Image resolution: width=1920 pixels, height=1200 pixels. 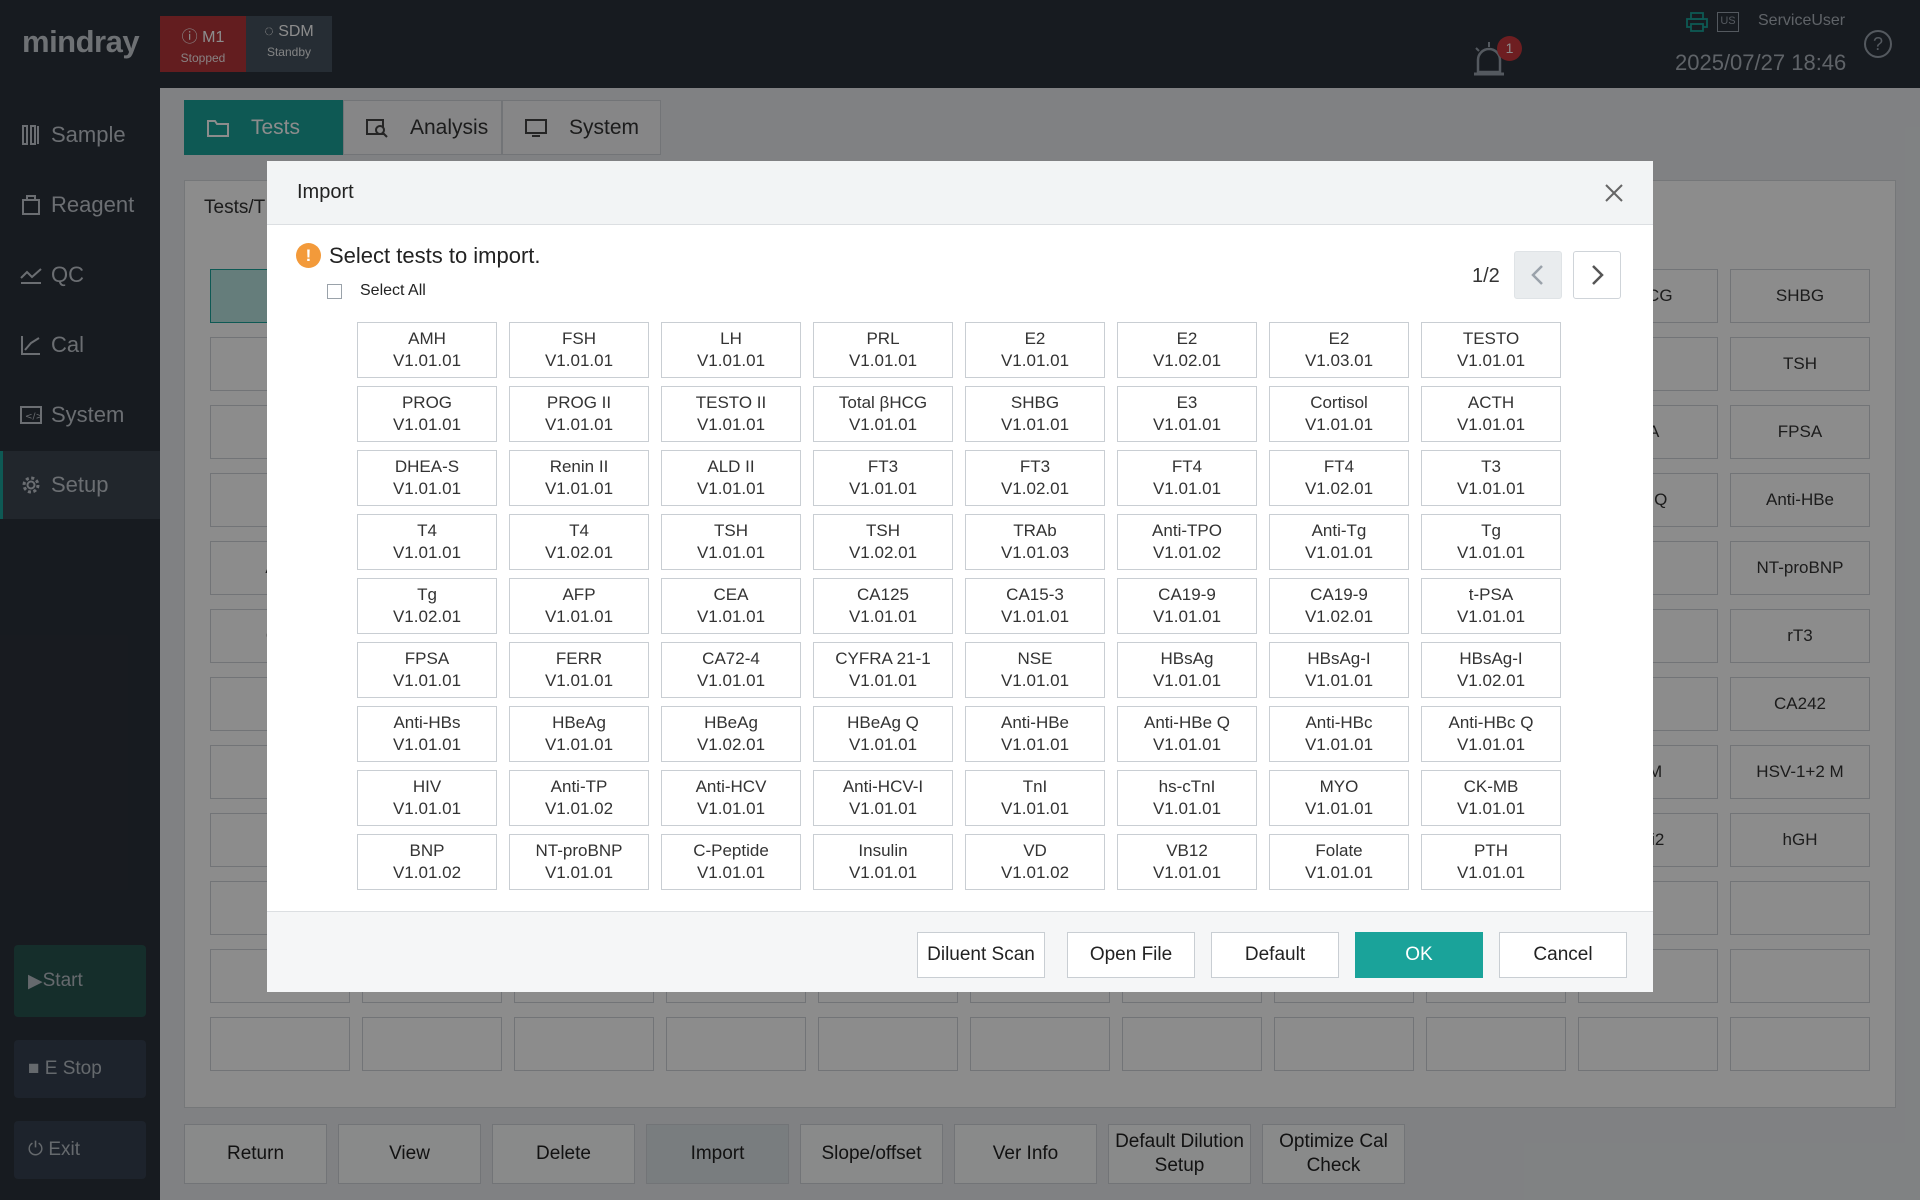 What do you see at coordinates (427, 350) in the screenshot?
I see `test-option: AMH V1.01.01` at bounding box center [427, 350].